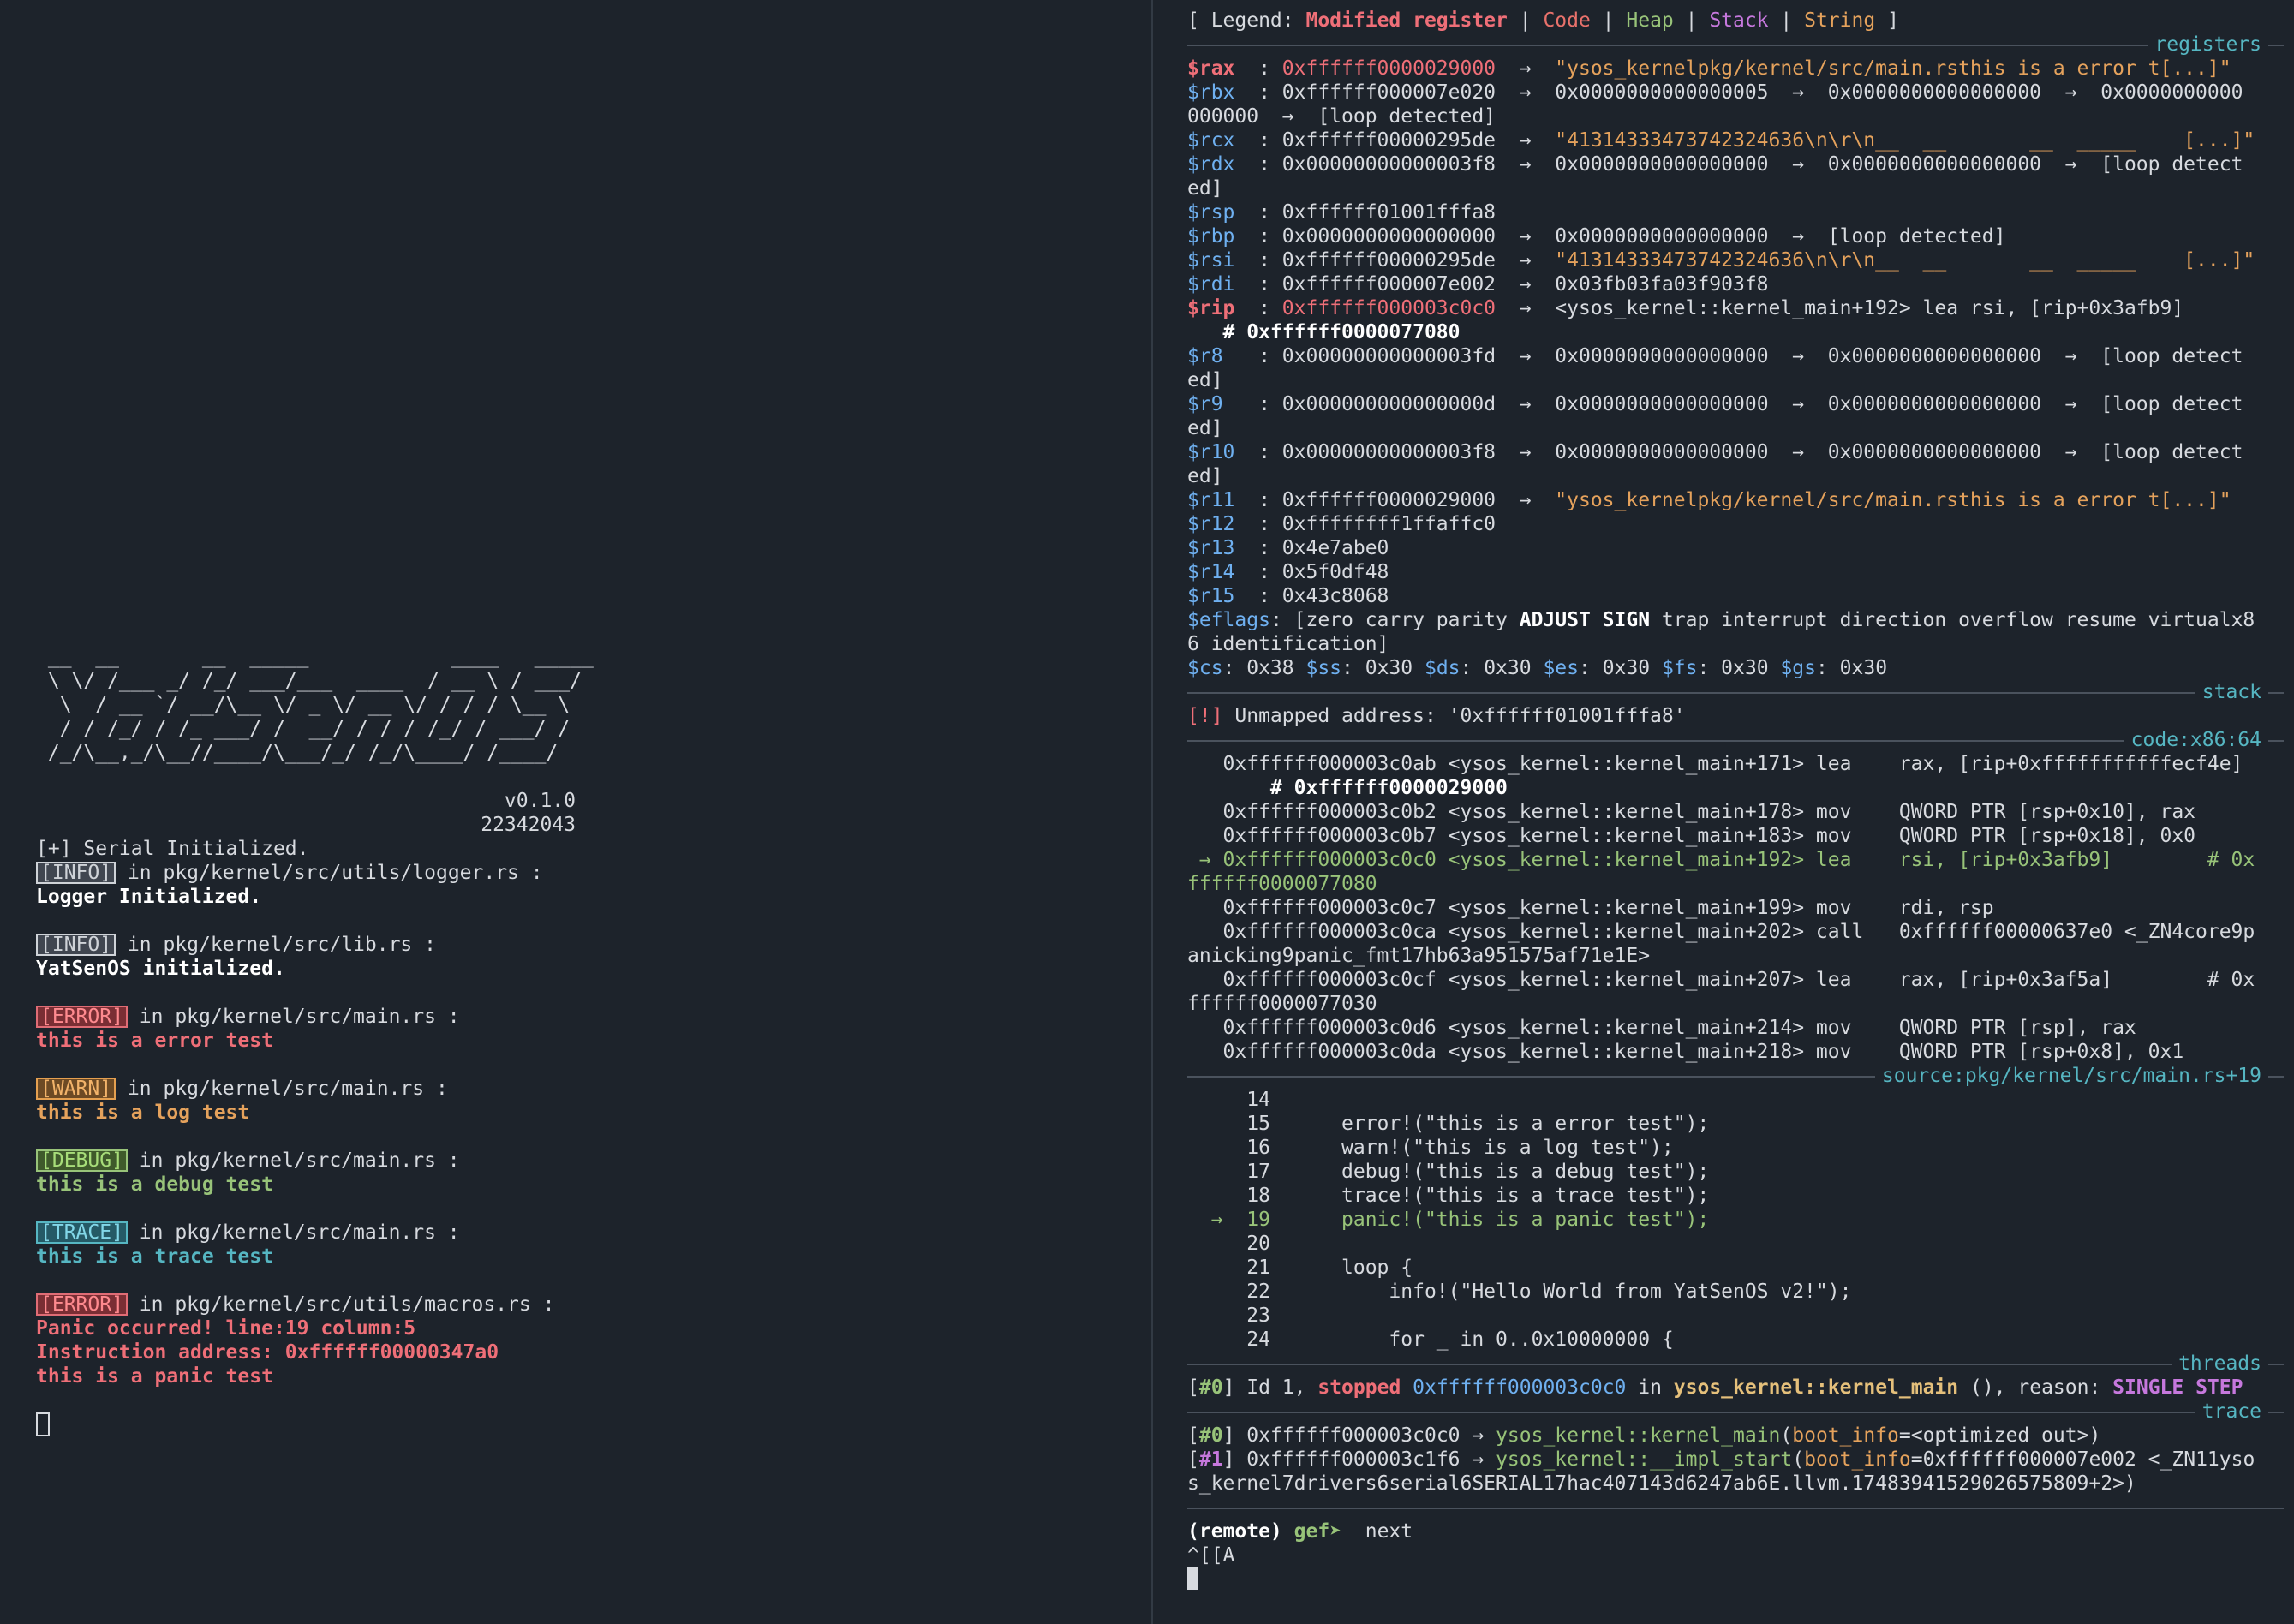  I want to click on register-row: $r13 : 0x4e7abe0, so click(1288, 548).